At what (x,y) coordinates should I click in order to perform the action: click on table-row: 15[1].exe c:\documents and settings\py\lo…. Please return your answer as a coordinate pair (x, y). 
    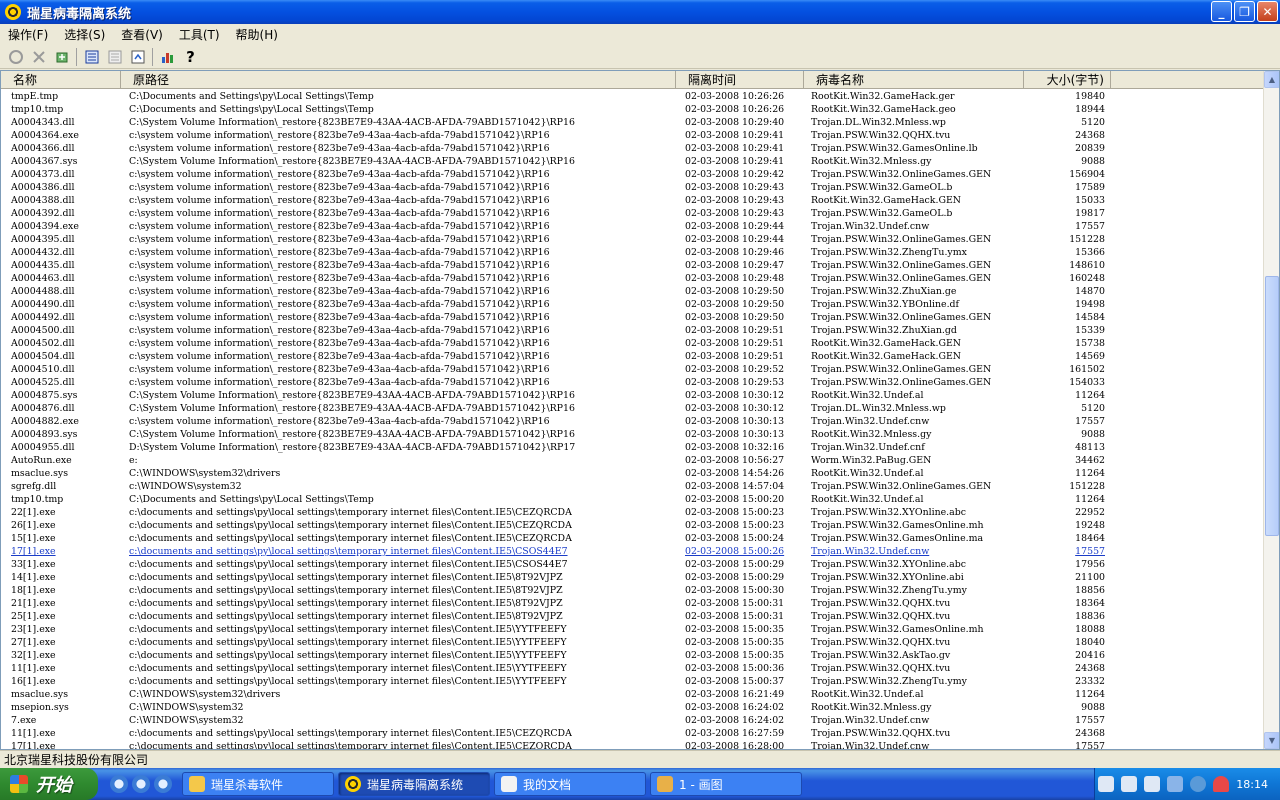
    Looking at the image, I should click on (633, 538).